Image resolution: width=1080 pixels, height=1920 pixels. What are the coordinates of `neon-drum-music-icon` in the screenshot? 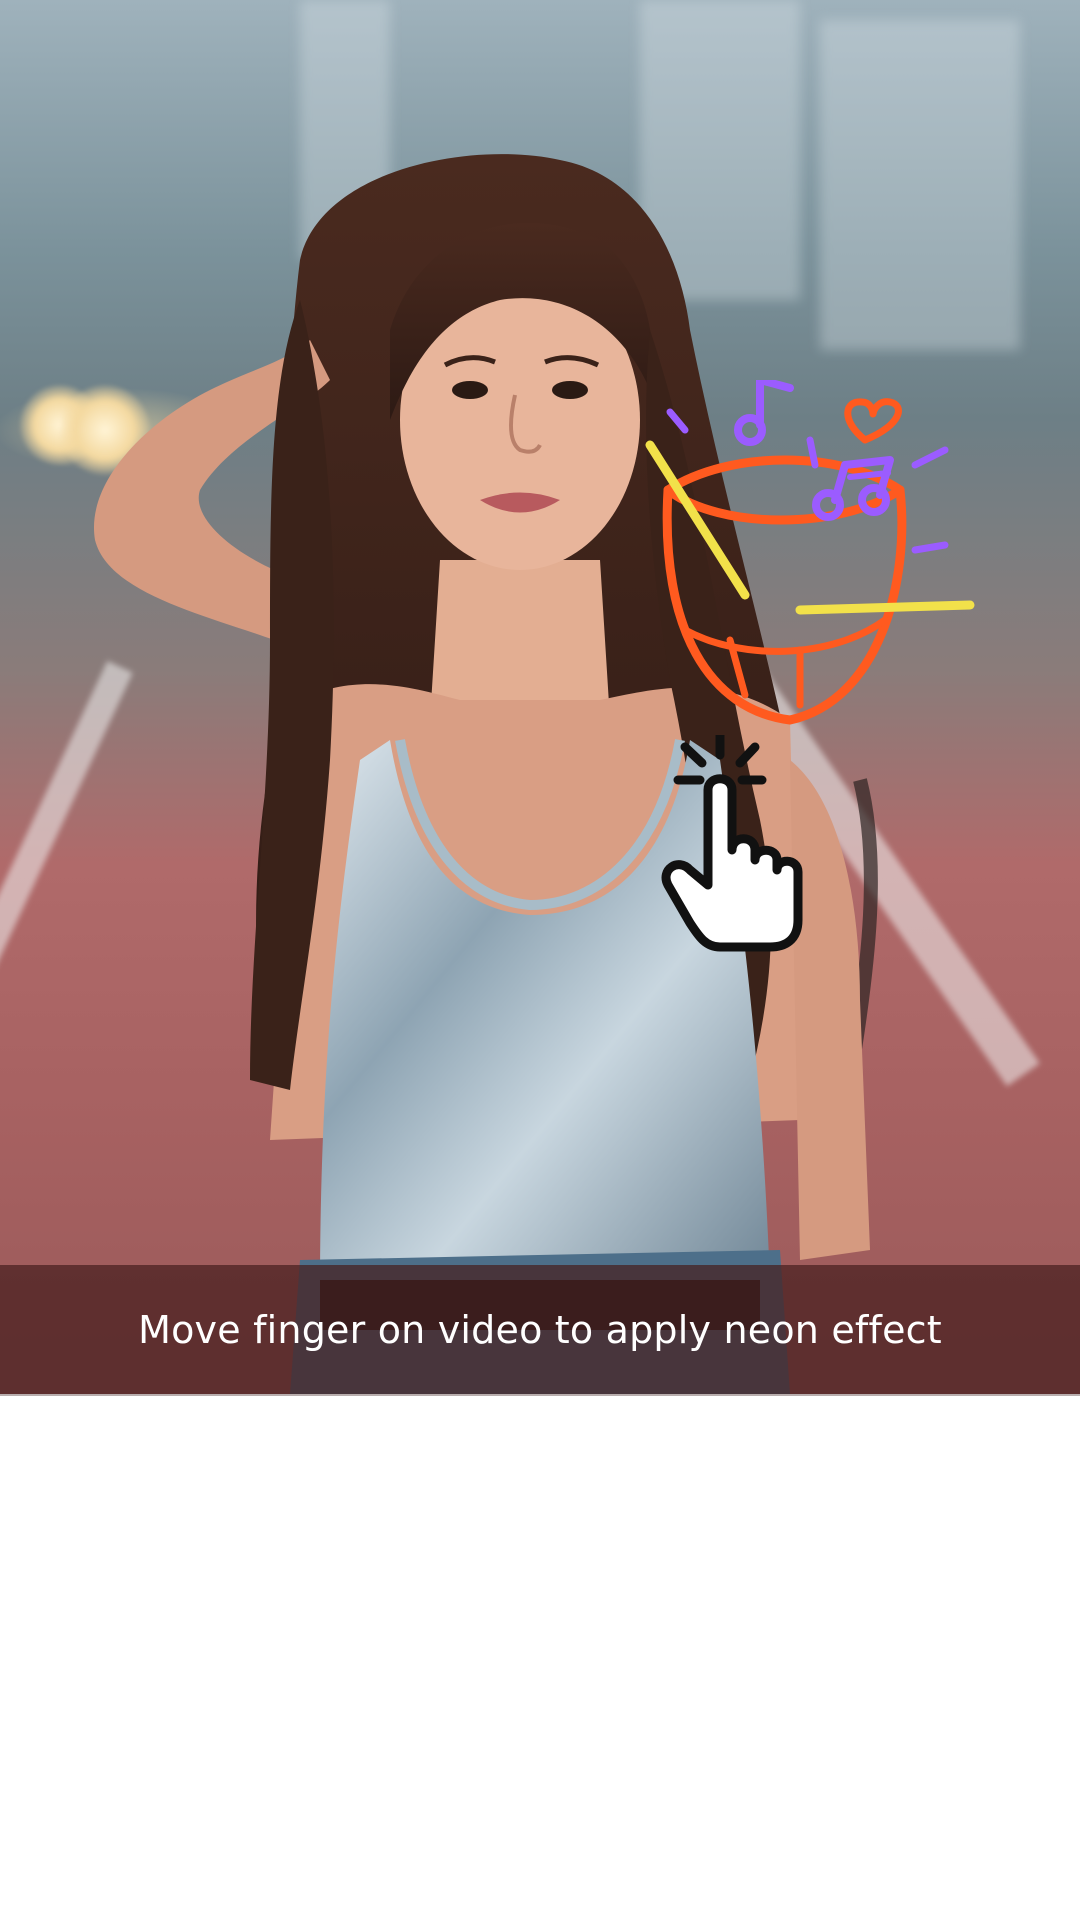 It's located at (810, 552).